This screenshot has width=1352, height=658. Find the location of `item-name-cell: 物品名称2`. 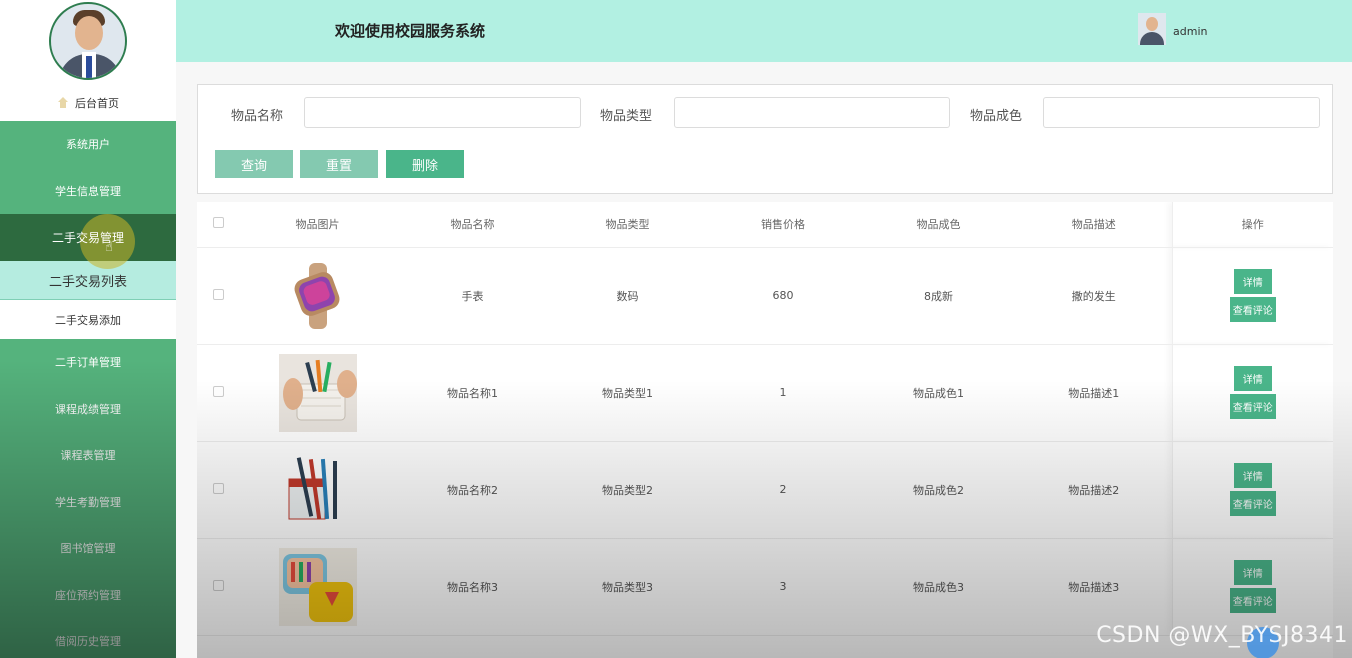

item-name-cell: 物品名称2 is located at coordinates (472, 490).